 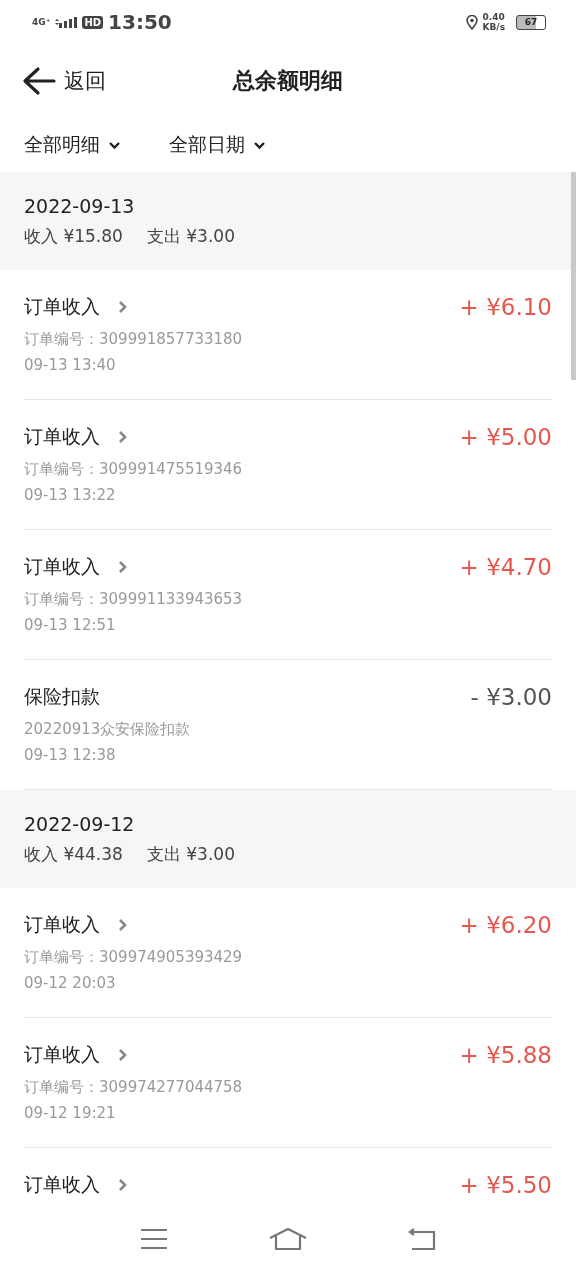 What do you see at coordinates (493, 17) in the screenshot?
I see `speed-value: 0.40` at bounding box center [493, 17].